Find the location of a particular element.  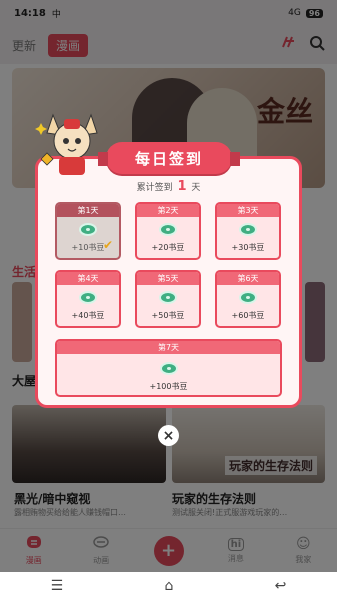

mascot-icon is located at coordinates (66, 144).